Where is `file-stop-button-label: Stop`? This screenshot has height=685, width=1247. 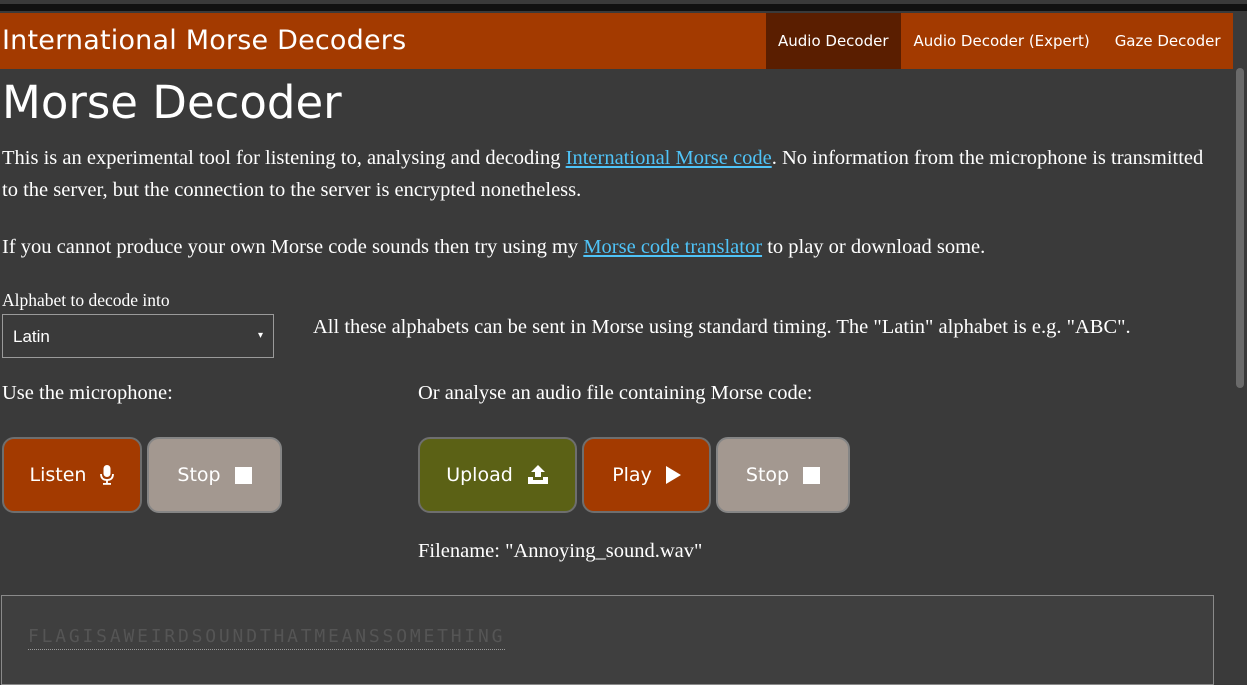
file-stop-button-label: Stop is located at coordinates (767, 475).